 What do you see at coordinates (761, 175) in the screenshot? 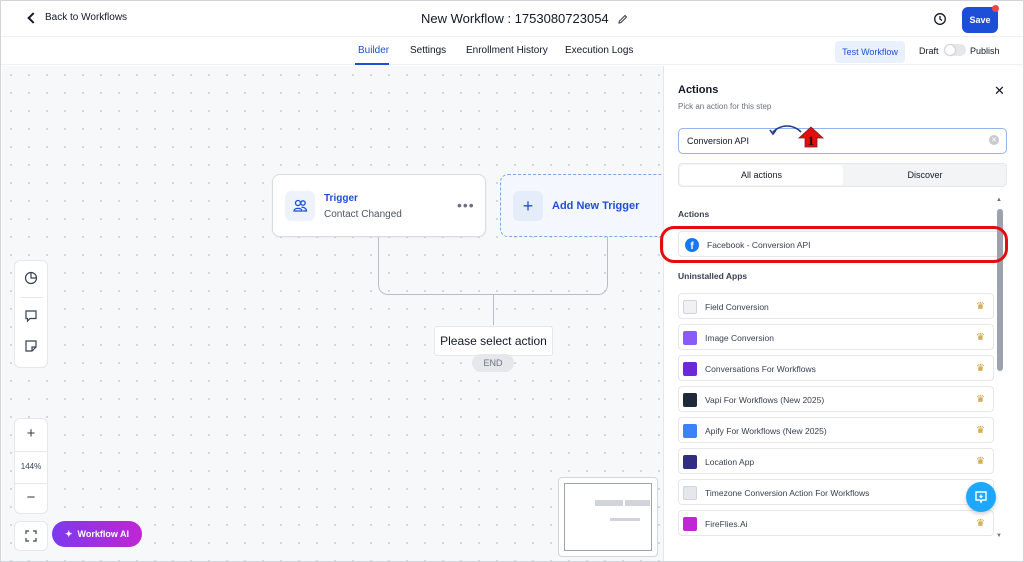
I see `segment-all-actions: All actions` at bounding box center [761, 175].